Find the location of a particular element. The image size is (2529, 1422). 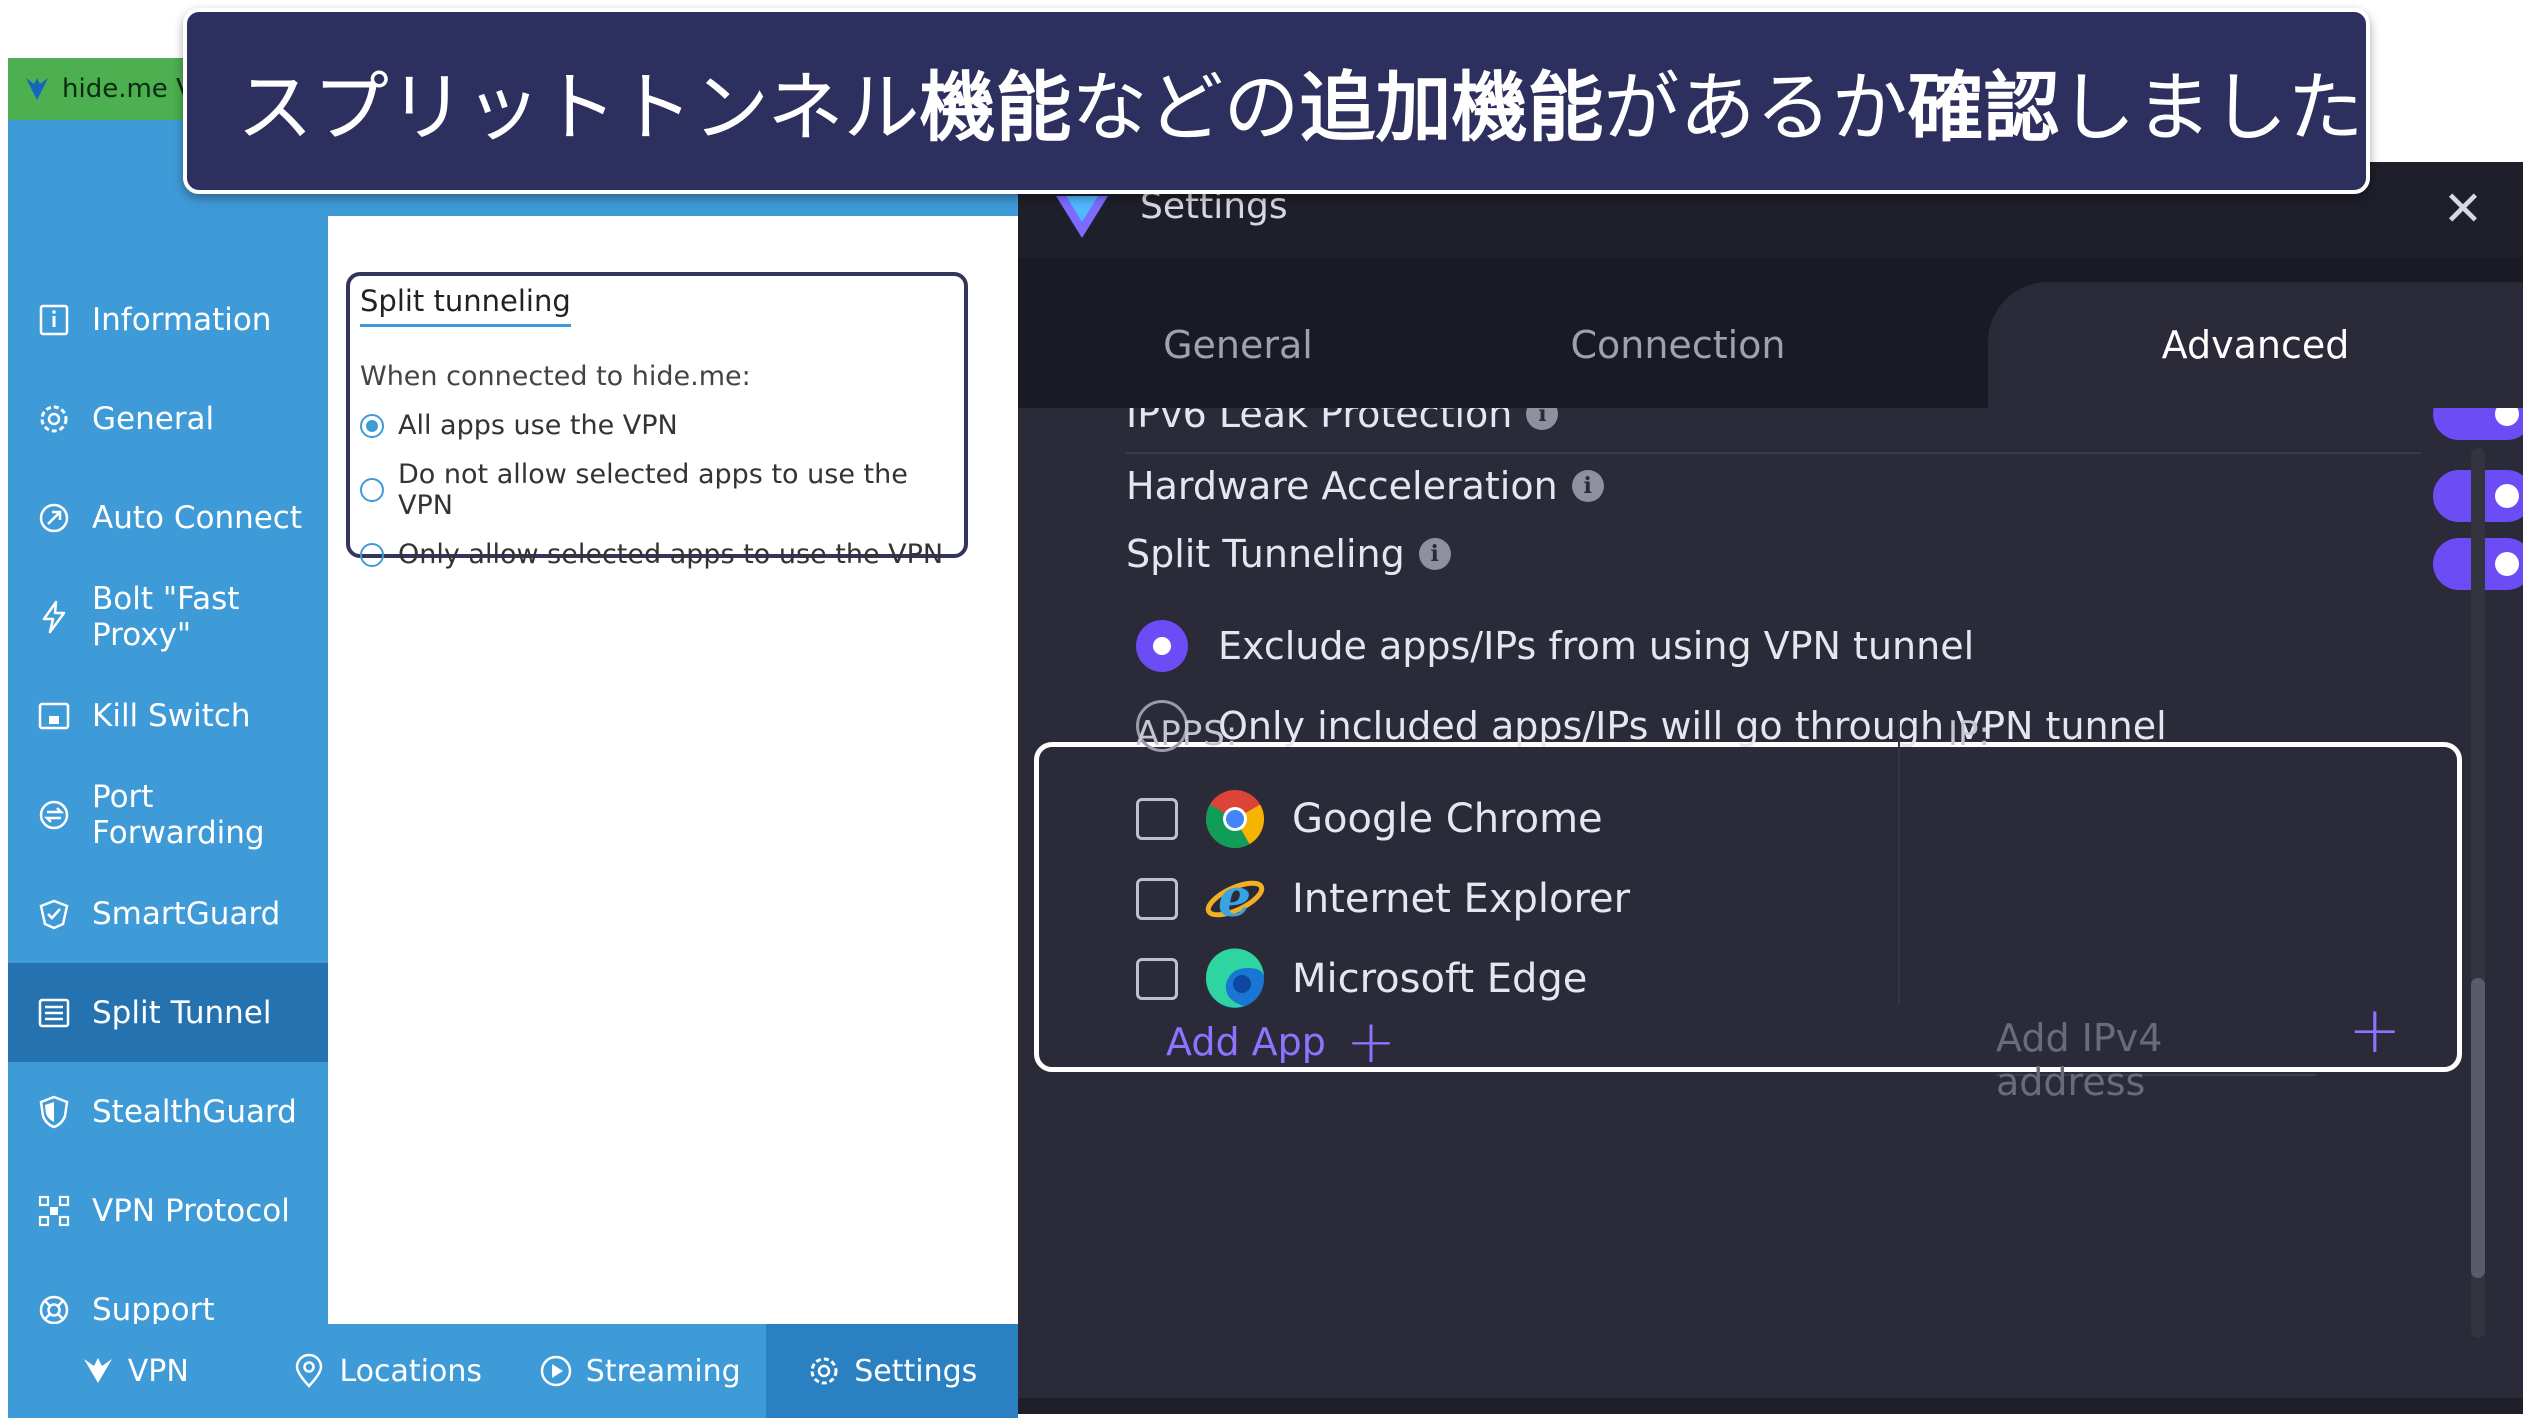

app-logo-icon is located at coordinates (1082, 217).